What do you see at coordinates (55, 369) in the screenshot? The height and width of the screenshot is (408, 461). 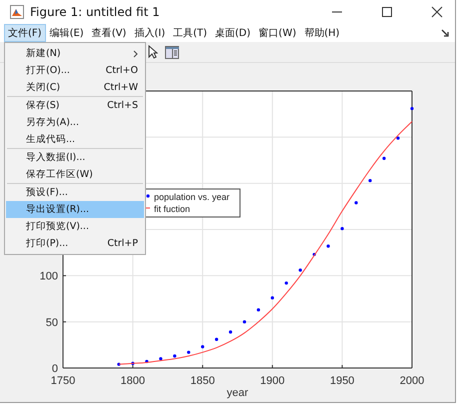 I see `y-tick-label: 0` at bounding box center [55, 369].